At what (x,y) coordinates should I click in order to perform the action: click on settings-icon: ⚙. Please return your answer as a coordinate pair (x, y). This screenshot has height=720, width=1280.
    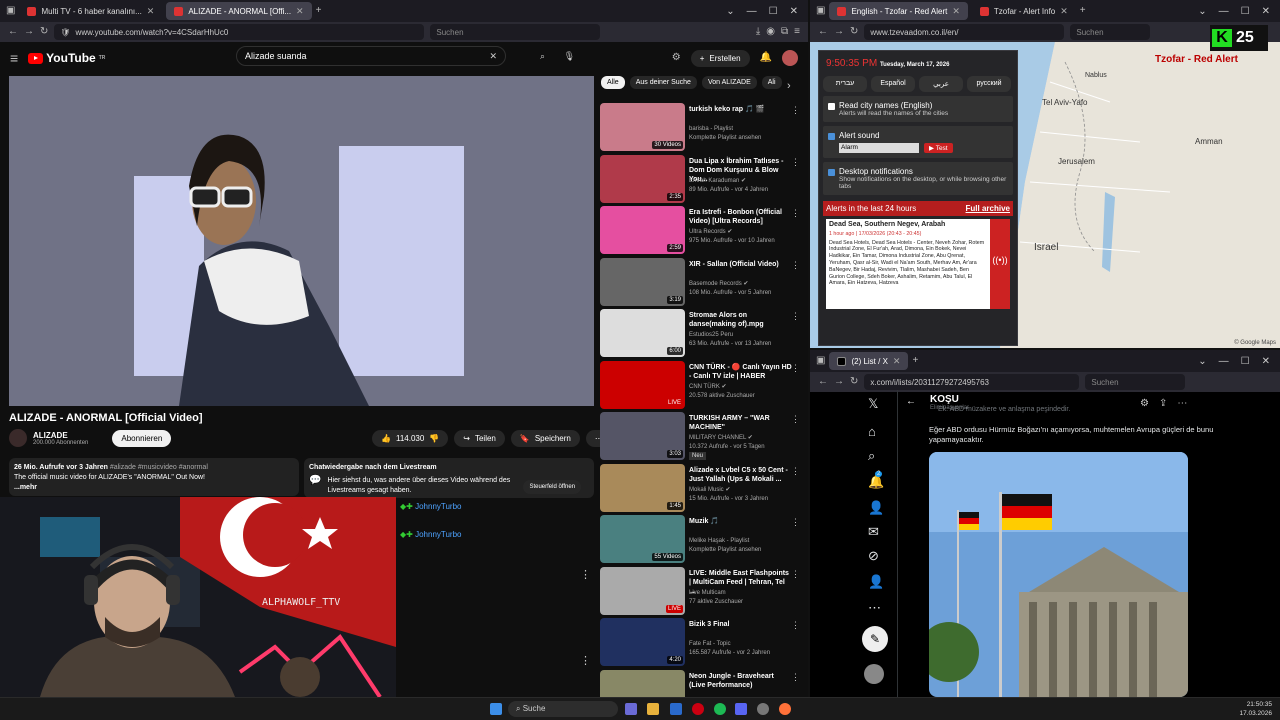
    Looking at the image, I should click on (1144, 403).